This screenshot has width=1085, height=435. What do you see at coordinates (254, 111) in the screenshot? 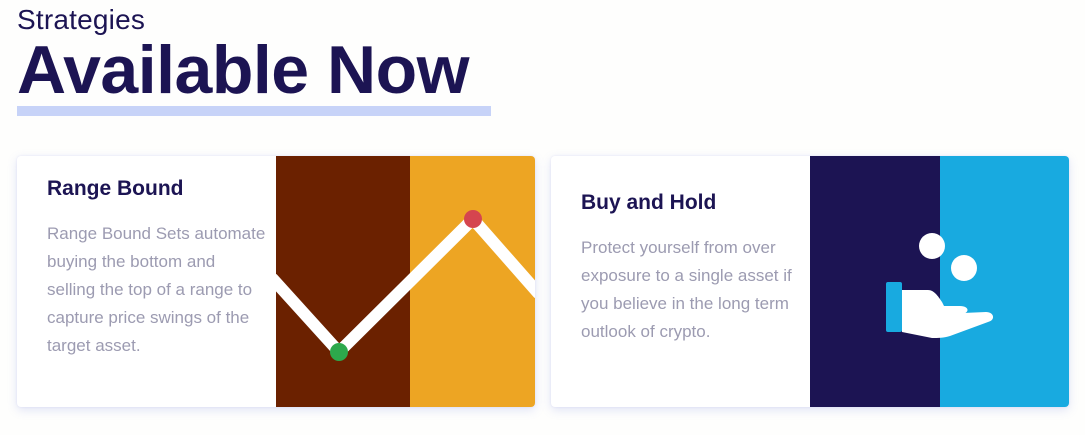
I see `title-underline` at bounding box center [254, 111].